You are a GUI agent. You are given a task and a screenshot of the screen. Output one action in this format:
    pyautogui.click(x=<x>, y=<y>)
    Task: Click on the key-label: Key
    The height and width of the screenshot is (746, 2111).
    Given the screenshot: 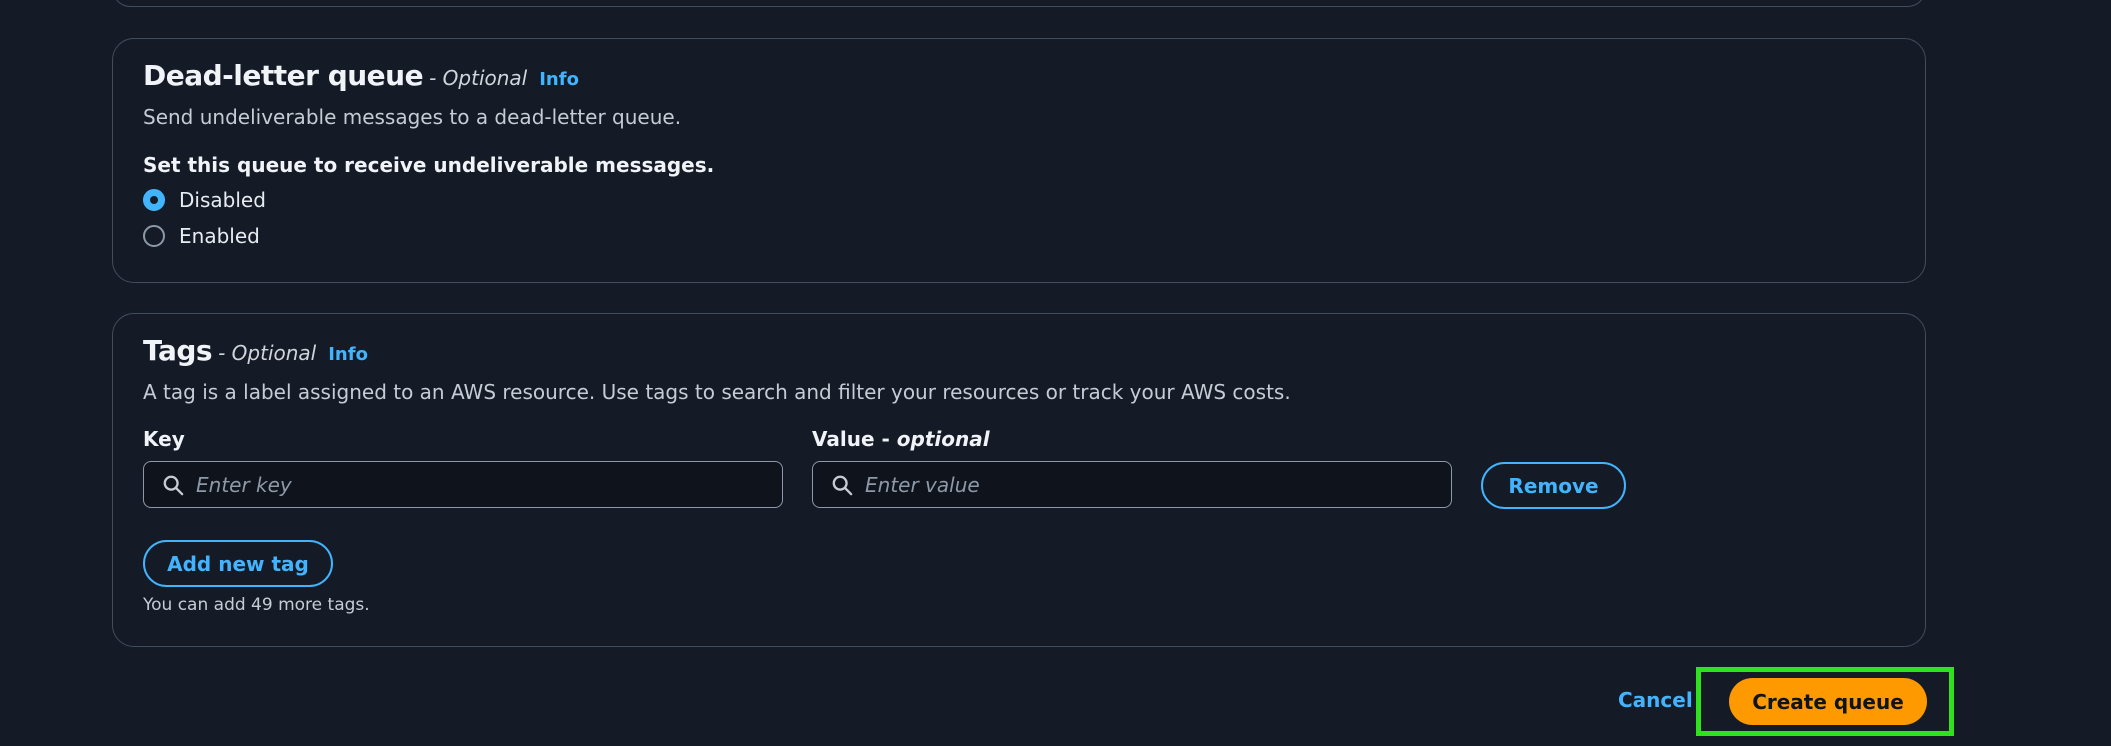 What is the action you would take?
    pyautogui.click(x=164, y=439)
    